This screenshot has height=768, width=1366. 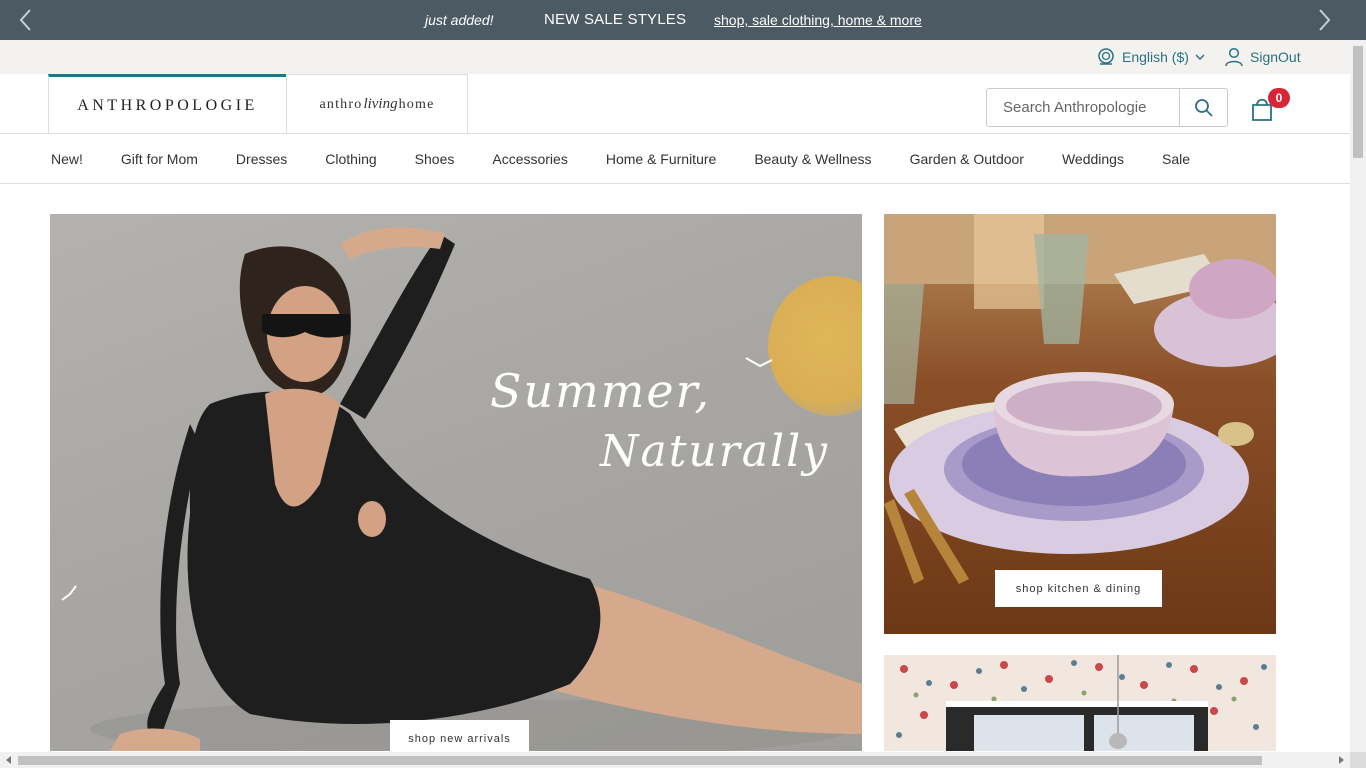 What do you see at coordinates (67, 159) in the screenshot?
I see `nav-item-new: New!` at bounding box center [67, 159].